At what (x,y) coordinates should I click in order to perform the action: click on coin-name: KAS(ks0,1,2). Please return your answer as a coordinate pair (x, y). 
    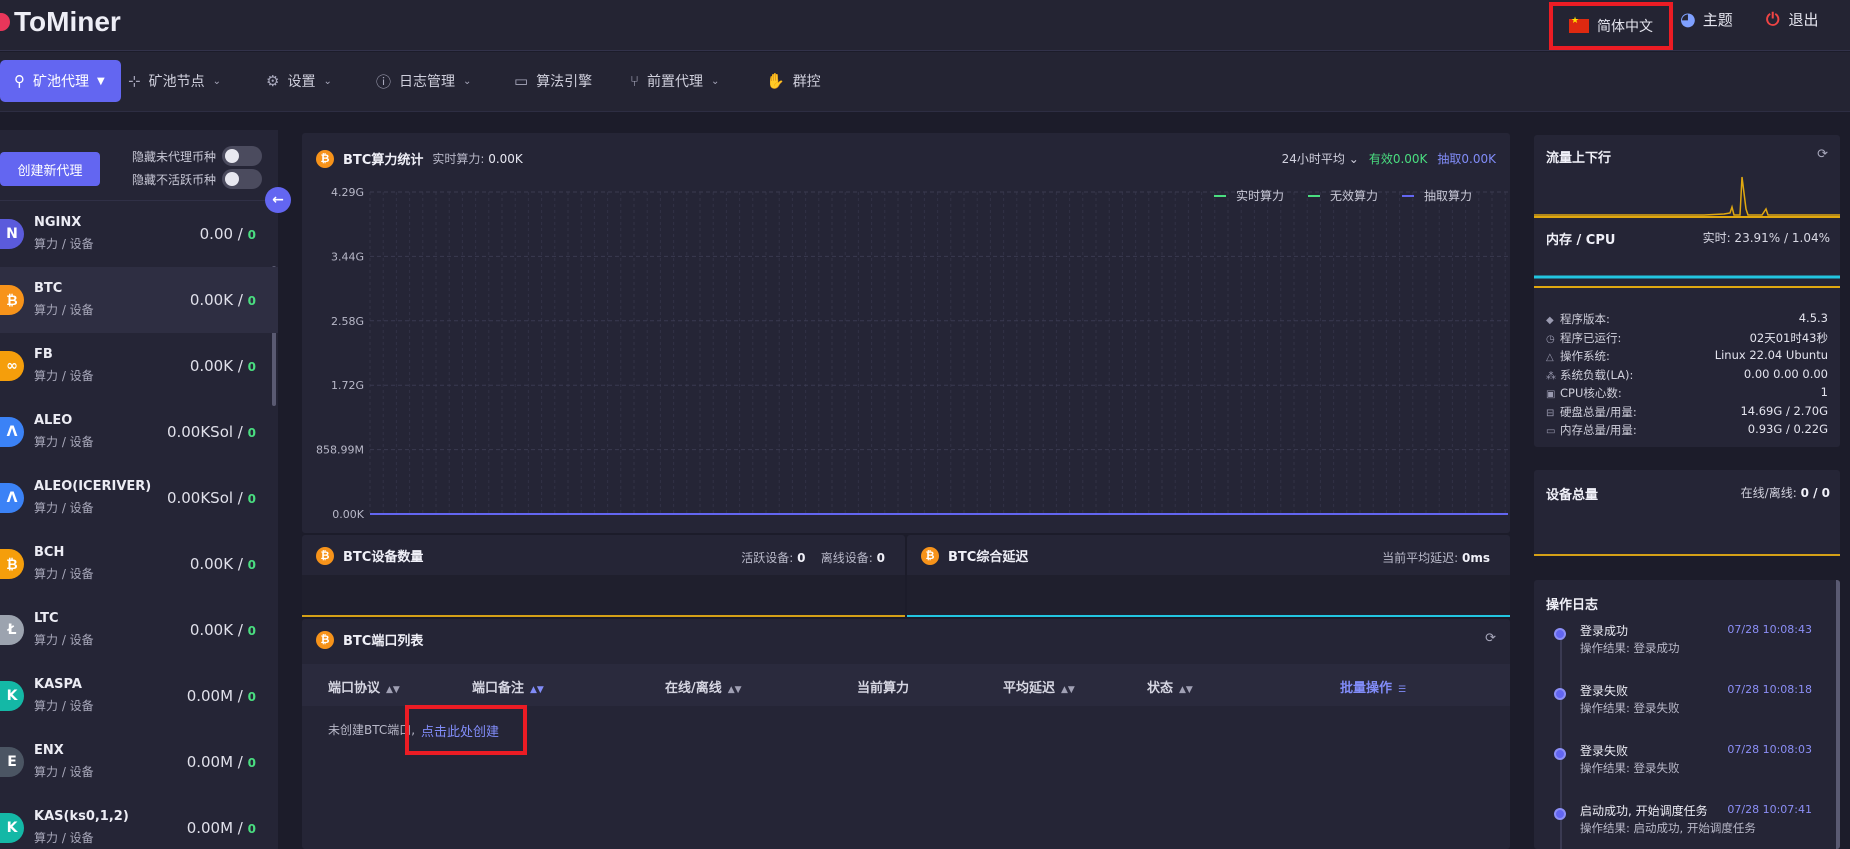
    Looking at the image, I should click on (81, 816).